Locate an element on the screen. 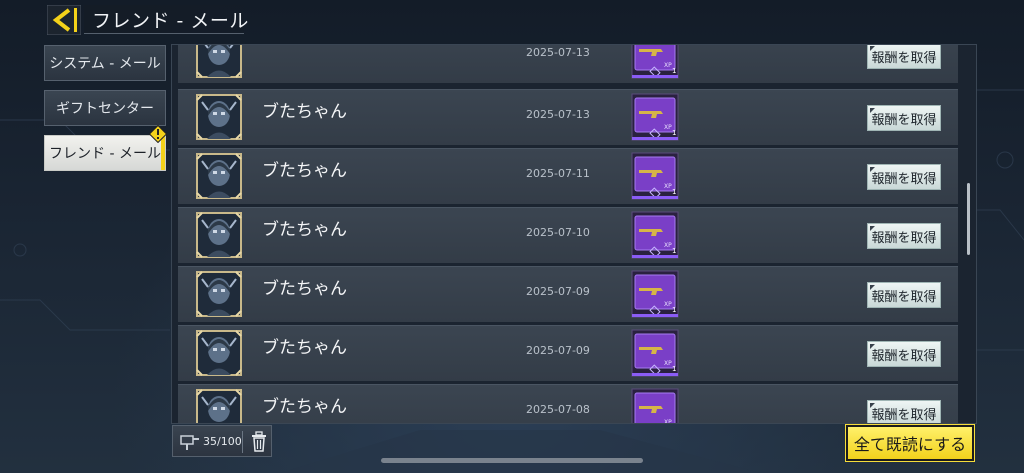 Image resolution: width=1024 pixels, height=473 pixels. back-button is located at coordinates (64, 20).